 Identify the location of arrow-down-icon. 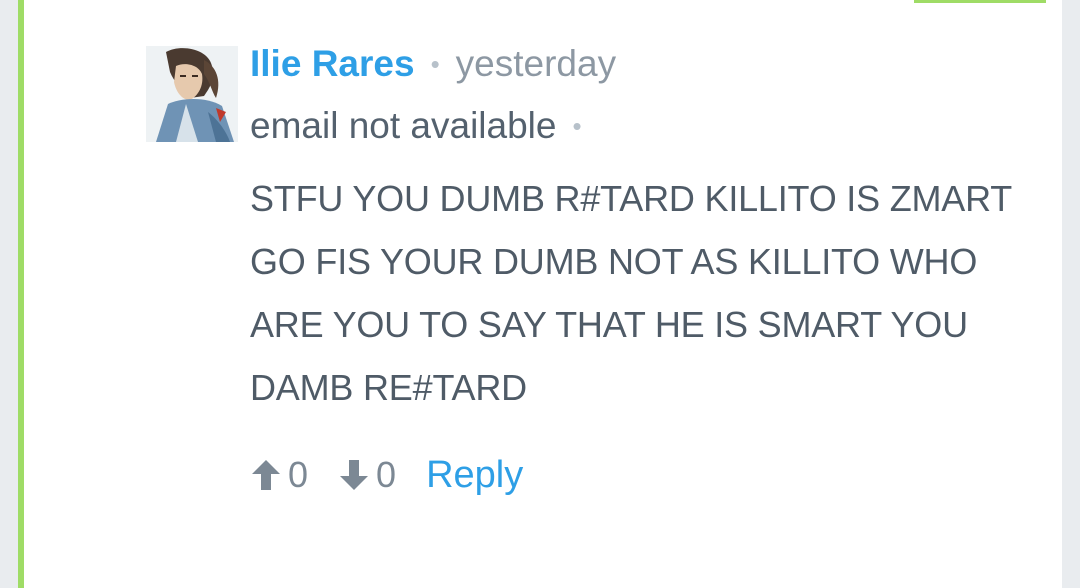
(354, 475).